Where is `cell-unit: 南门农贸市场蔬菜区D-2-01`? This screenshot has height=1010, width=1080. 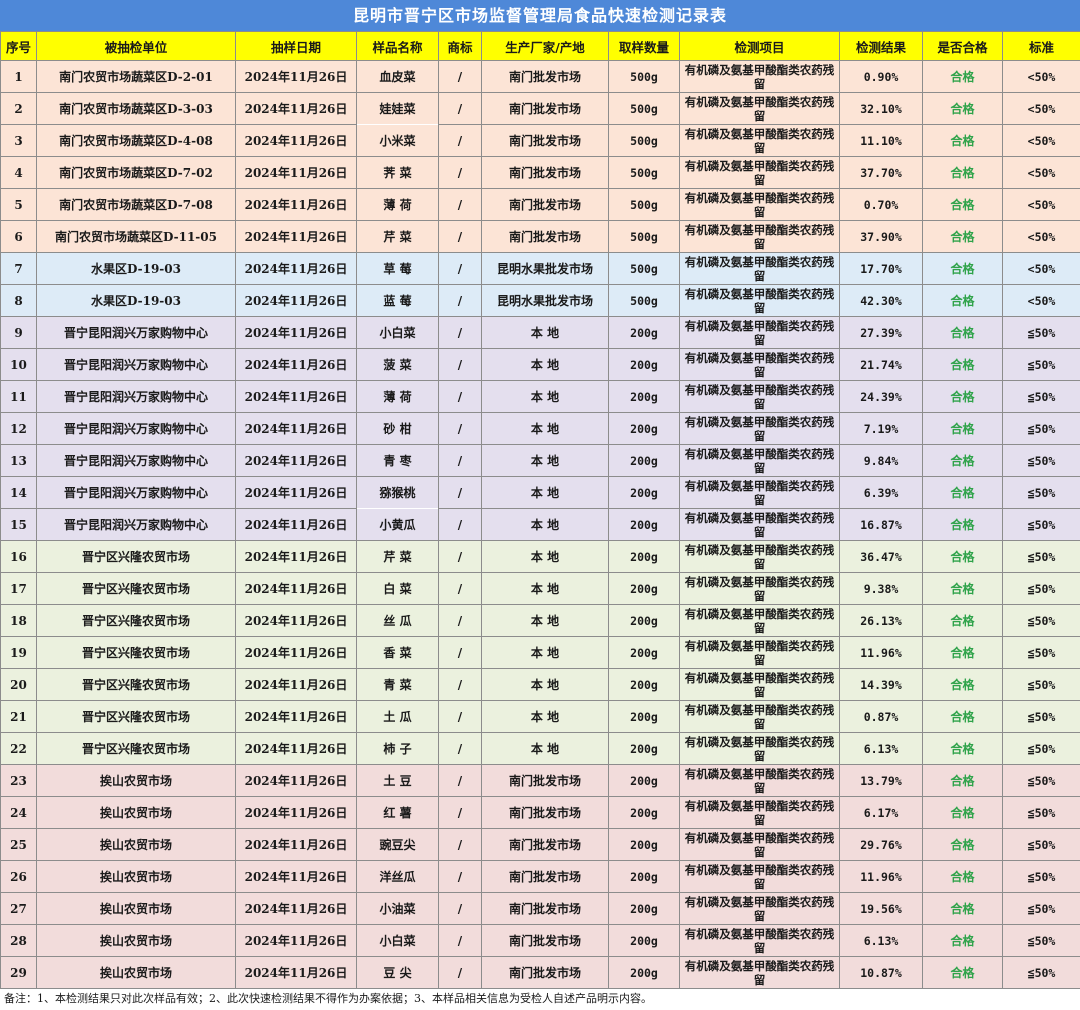
cell-unit: 南门农贸市场蔬菜区D-2-01 is located at coordinates (136, 76).